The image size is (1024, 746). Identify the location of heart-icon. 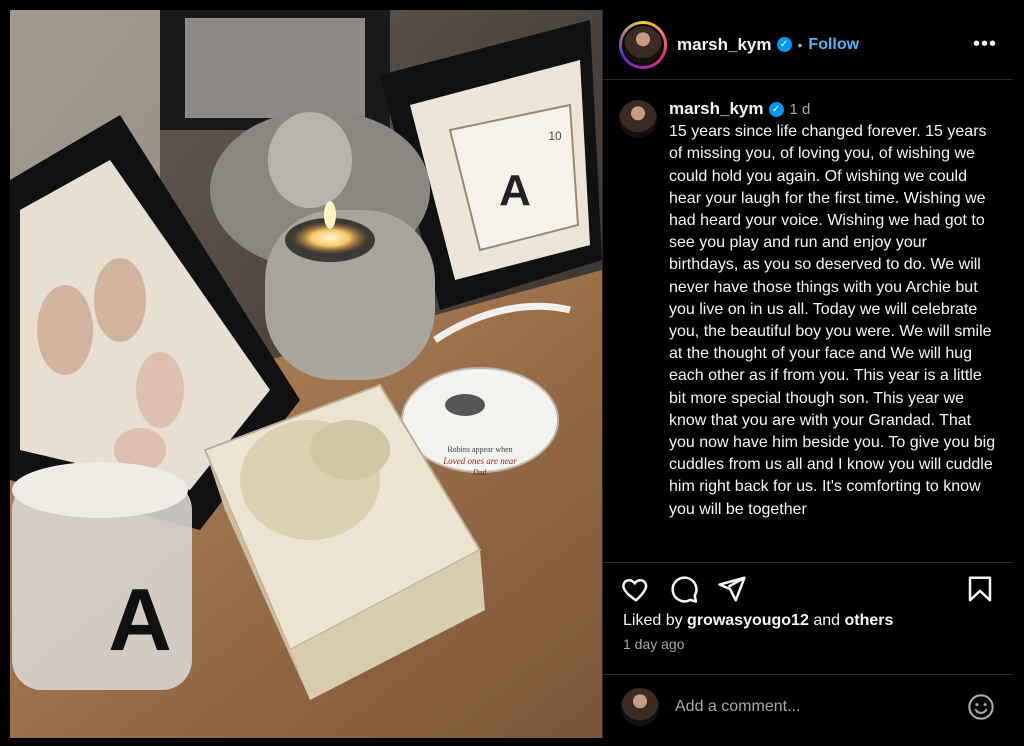
(636, 589).